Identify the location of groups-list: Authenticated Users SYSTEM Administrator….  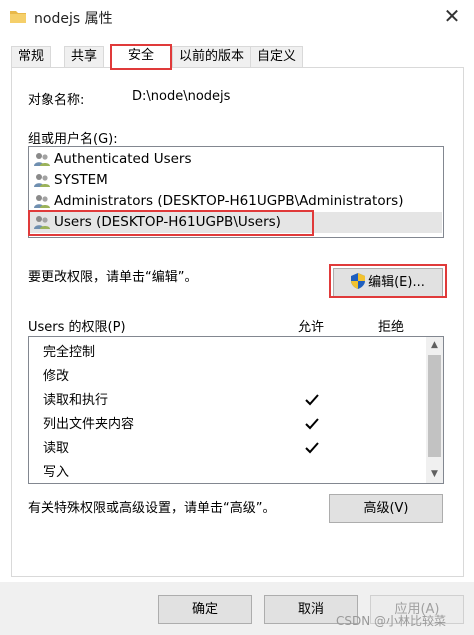
(236, 192).